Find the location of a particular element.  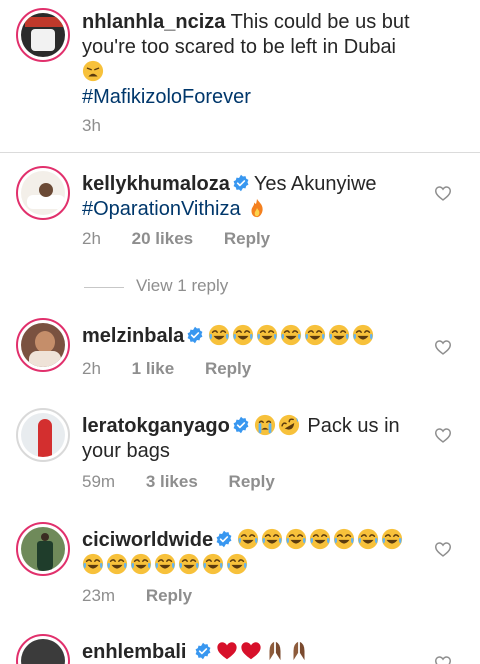

comment-meta: 2h 1 like Reply is located at coordinates (179, 369).